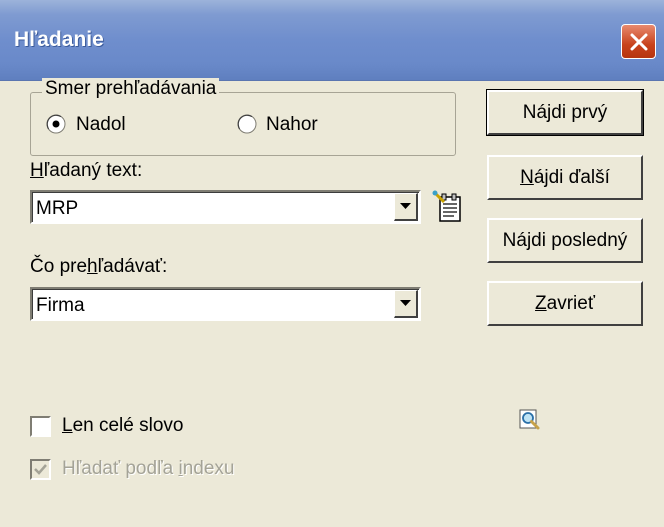 The width and height of the screenshot is (664, 527). I want to click on close-icon, so click(639, 42).